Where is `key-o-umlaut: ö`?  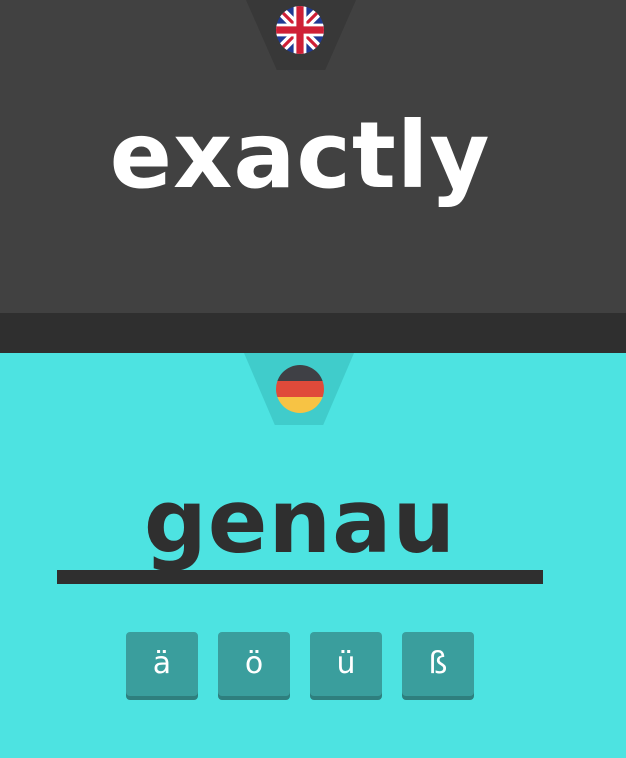 key-o-umlaut: ö is located at coordinates (254, 664).